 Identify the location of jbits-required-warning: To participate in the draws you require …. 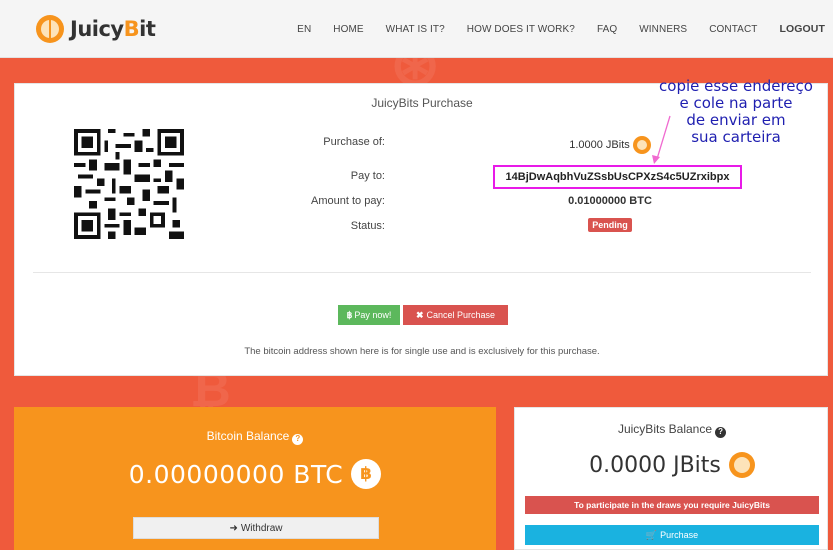
(672, 505).